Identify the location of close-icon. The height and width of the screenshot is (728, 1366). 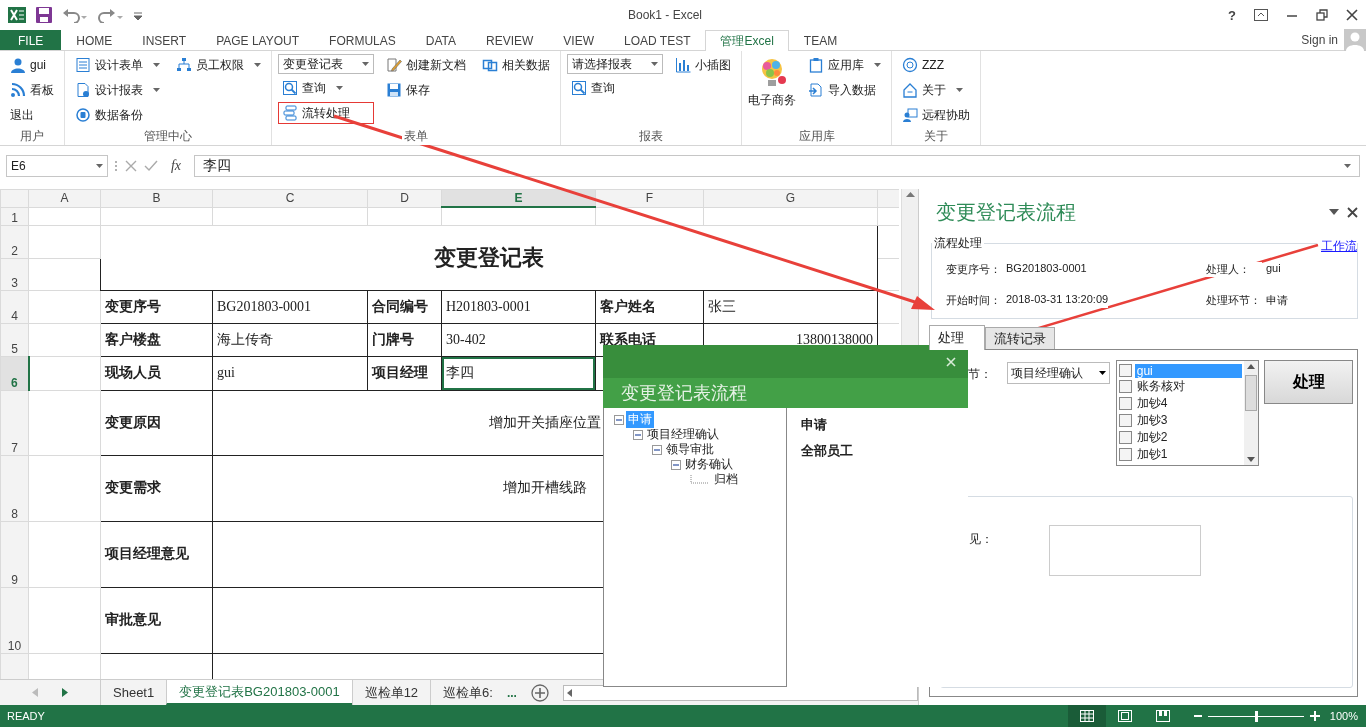
(1352, 15).